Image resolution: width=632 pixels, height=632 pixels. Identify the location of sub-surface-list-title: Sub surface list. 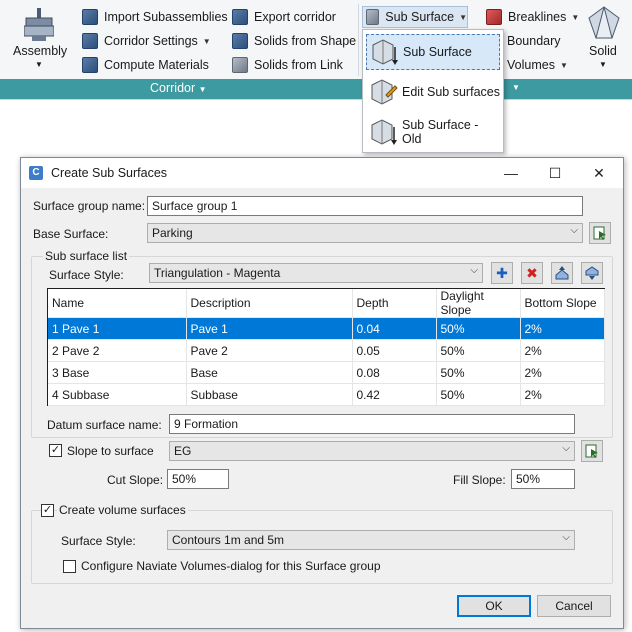
(86, 256).